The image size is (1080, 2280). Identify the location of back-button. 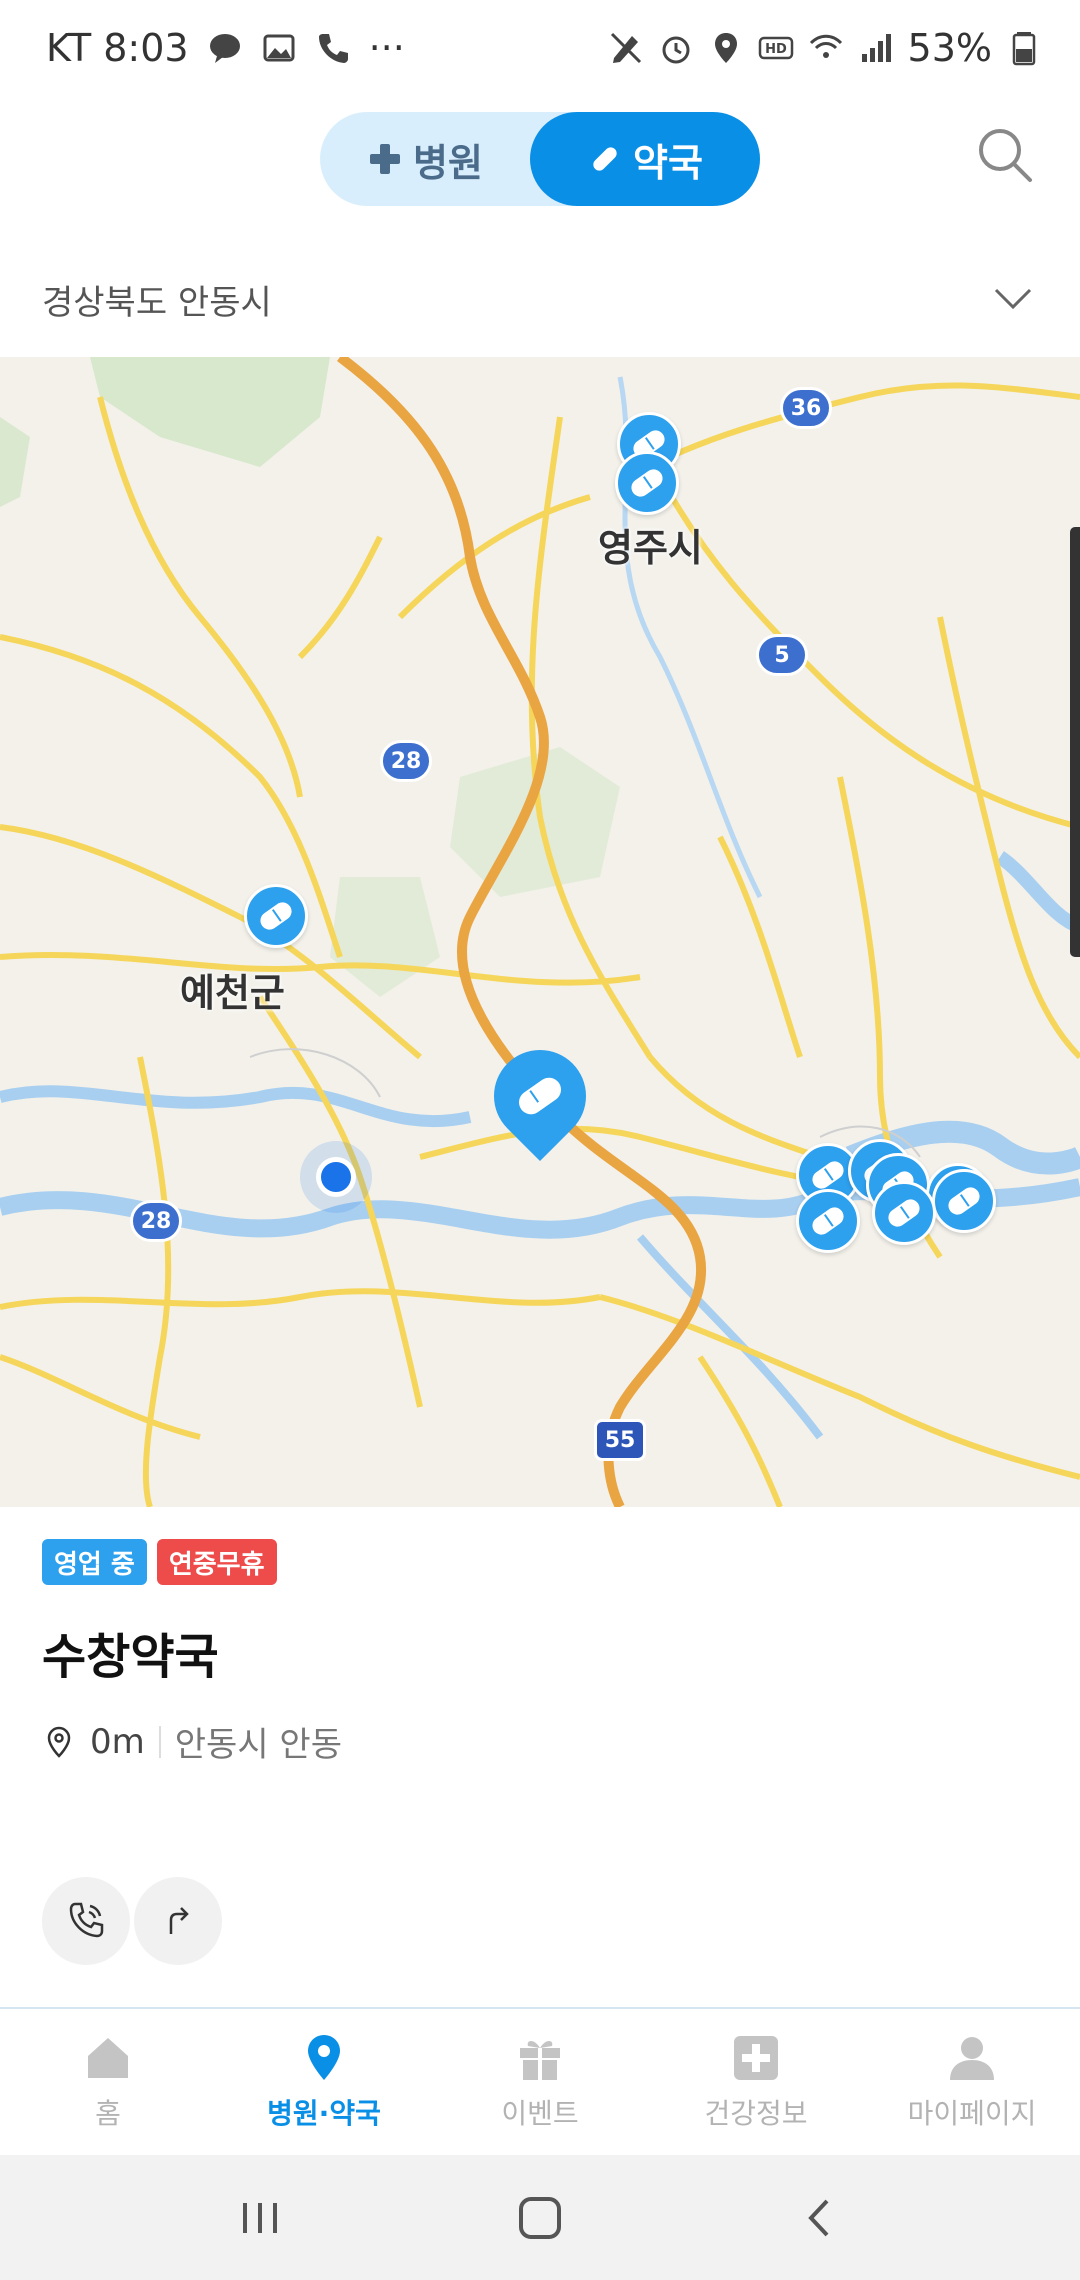
(820, 2218).